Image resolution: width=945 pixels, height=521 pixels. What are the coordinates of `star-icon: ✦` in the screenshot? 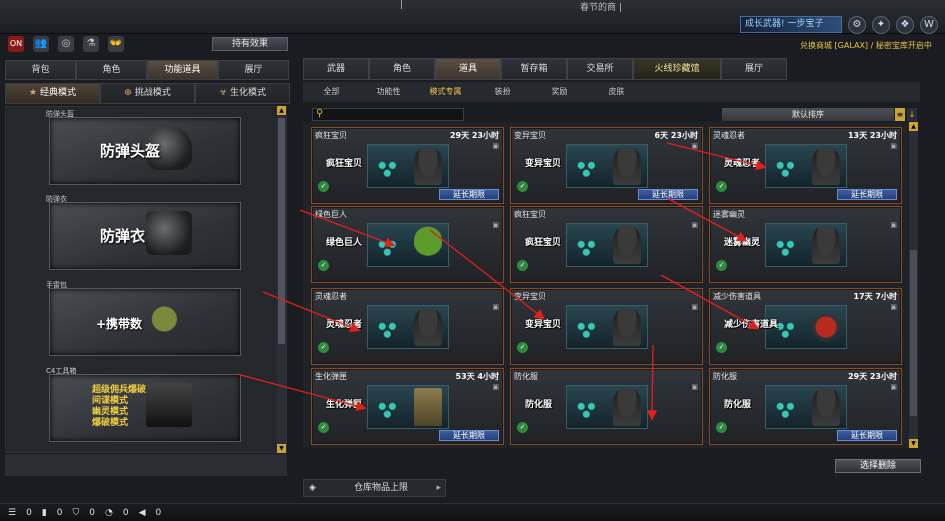 It's located at (881, 25).